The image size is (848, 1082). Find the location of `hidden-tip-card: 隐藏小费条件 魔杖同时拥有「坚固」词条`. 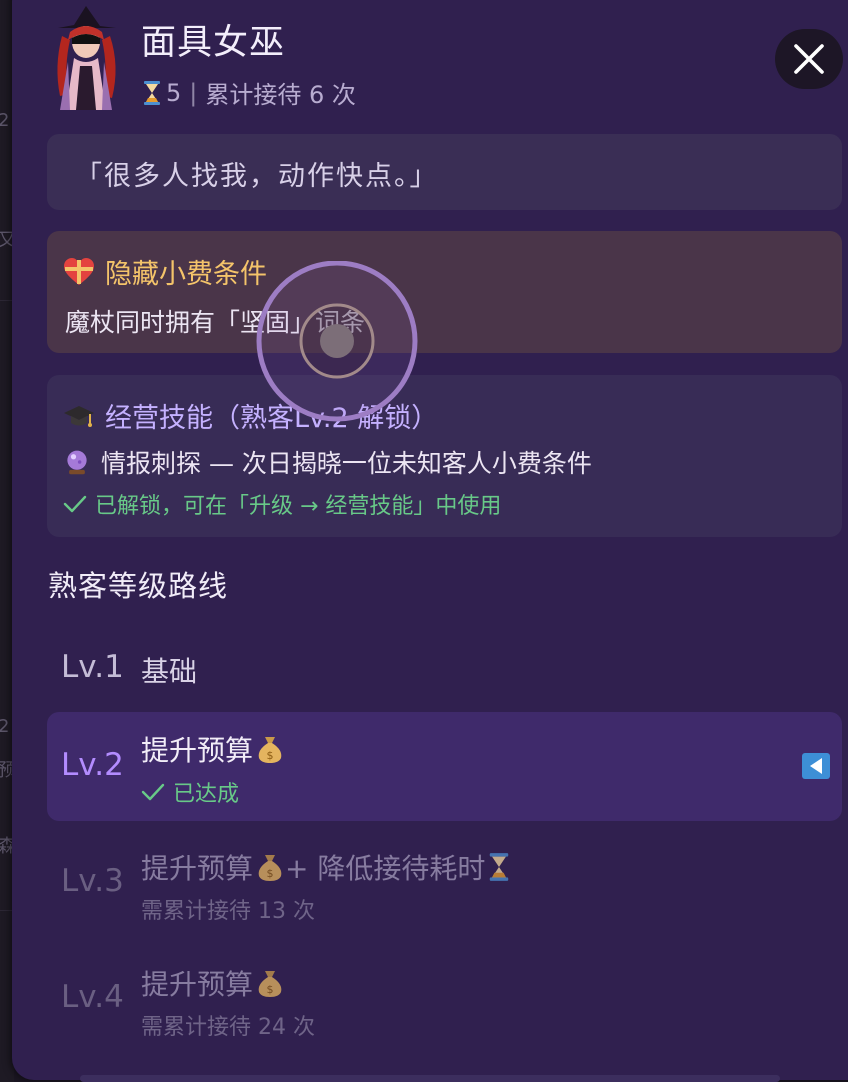

hidden-tip-card: 隐藏小费条件 魔杖同时拥有「坚固」词条 is located at coordinates (444, 292).